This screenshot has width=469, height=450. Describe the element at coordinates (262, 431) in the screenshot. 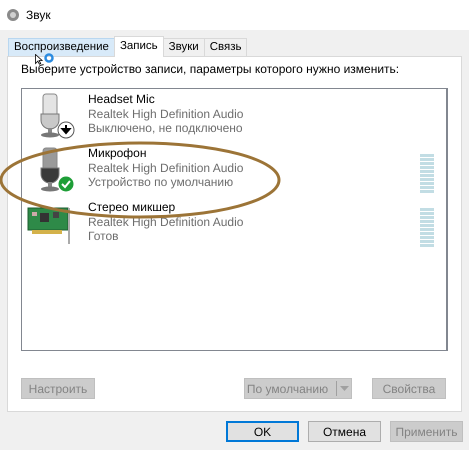

I see `dialog-button: OK` at that location.